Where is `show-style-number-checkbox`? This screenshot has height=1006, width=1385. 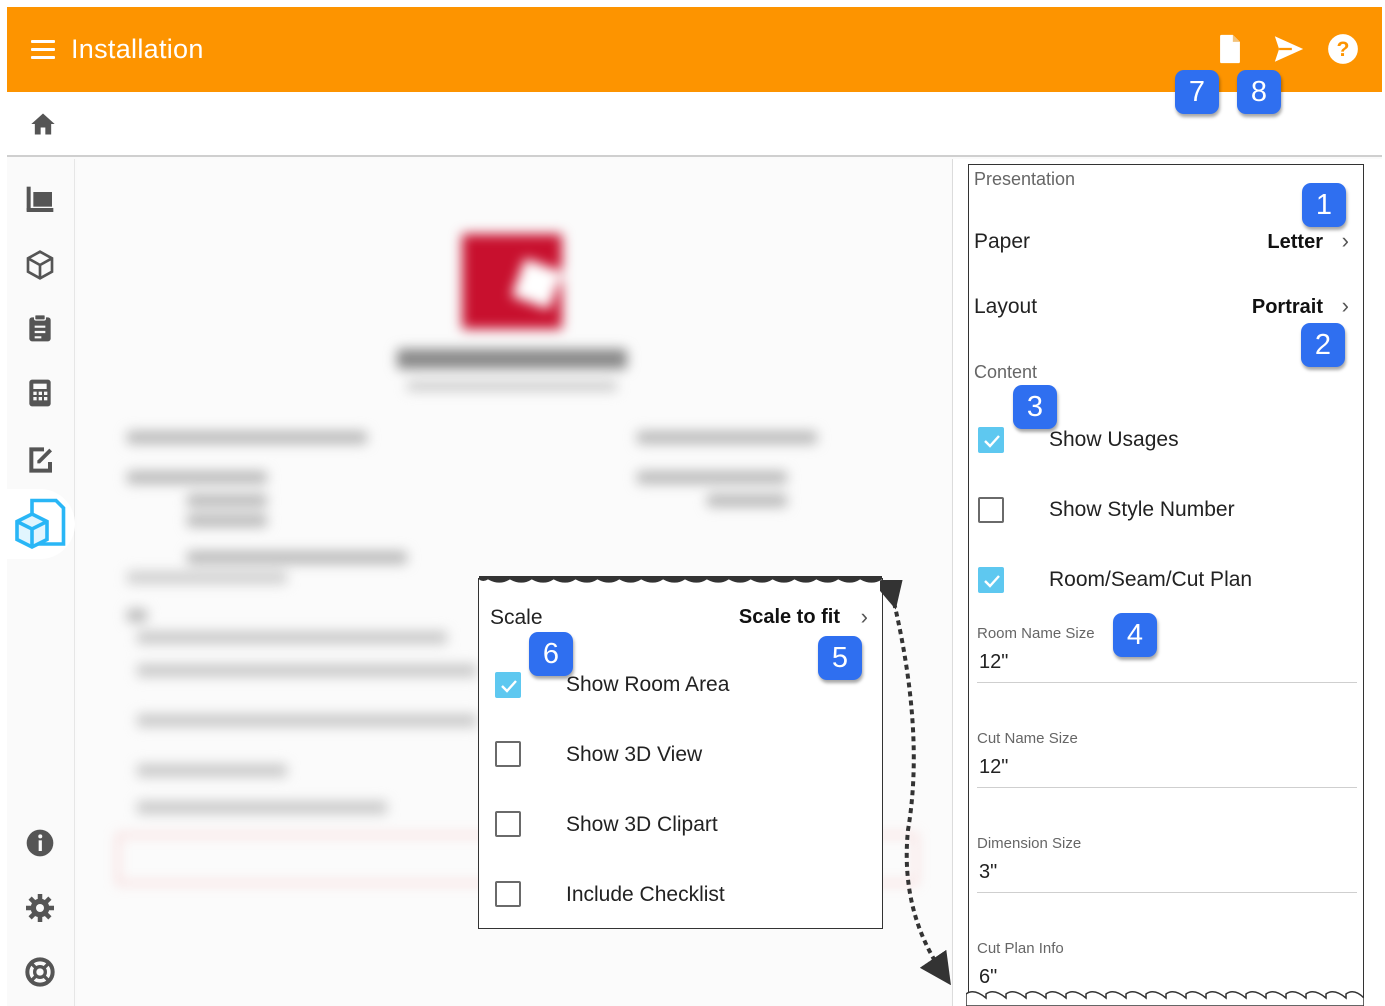 show-style-number-checkbox is located at coordinates (991, 510).